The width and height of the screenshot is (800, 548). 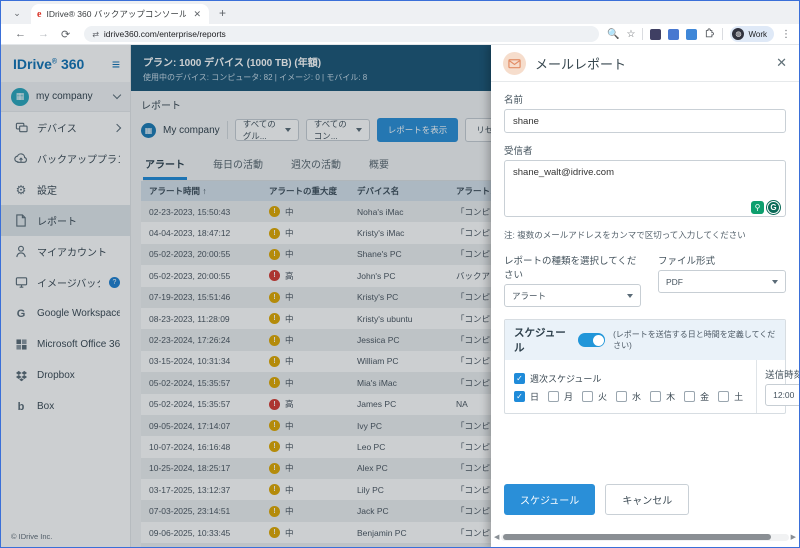 I want to click on recipients-note: 注: 複数のメールアドレスをカンマで区切って入力してください, so click(x=625, y=235).